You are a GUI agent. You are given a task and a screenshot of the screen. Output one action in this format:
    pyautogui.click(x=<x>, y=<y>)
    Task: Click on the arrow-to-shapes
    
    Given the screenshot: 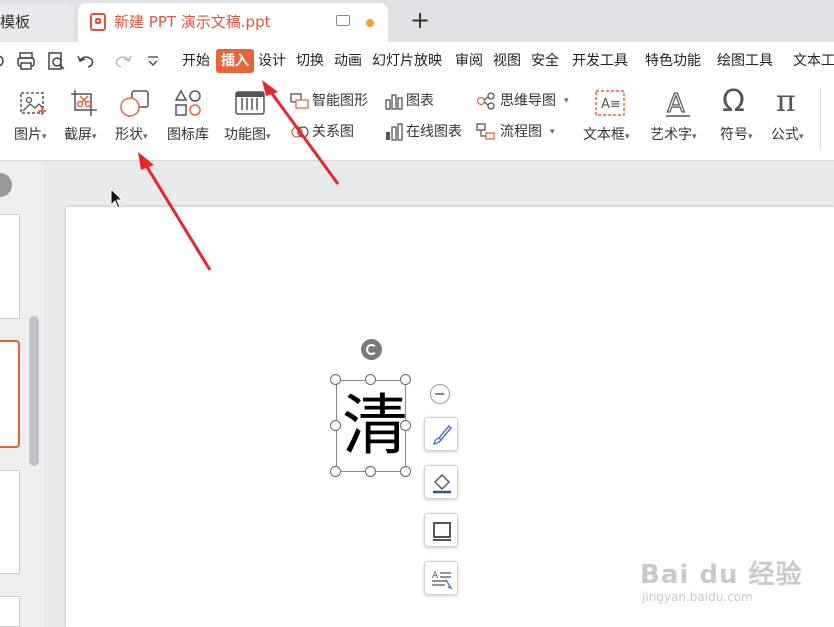 What is the action you would take?
    pyautogui.click(x=177, y=216)
    